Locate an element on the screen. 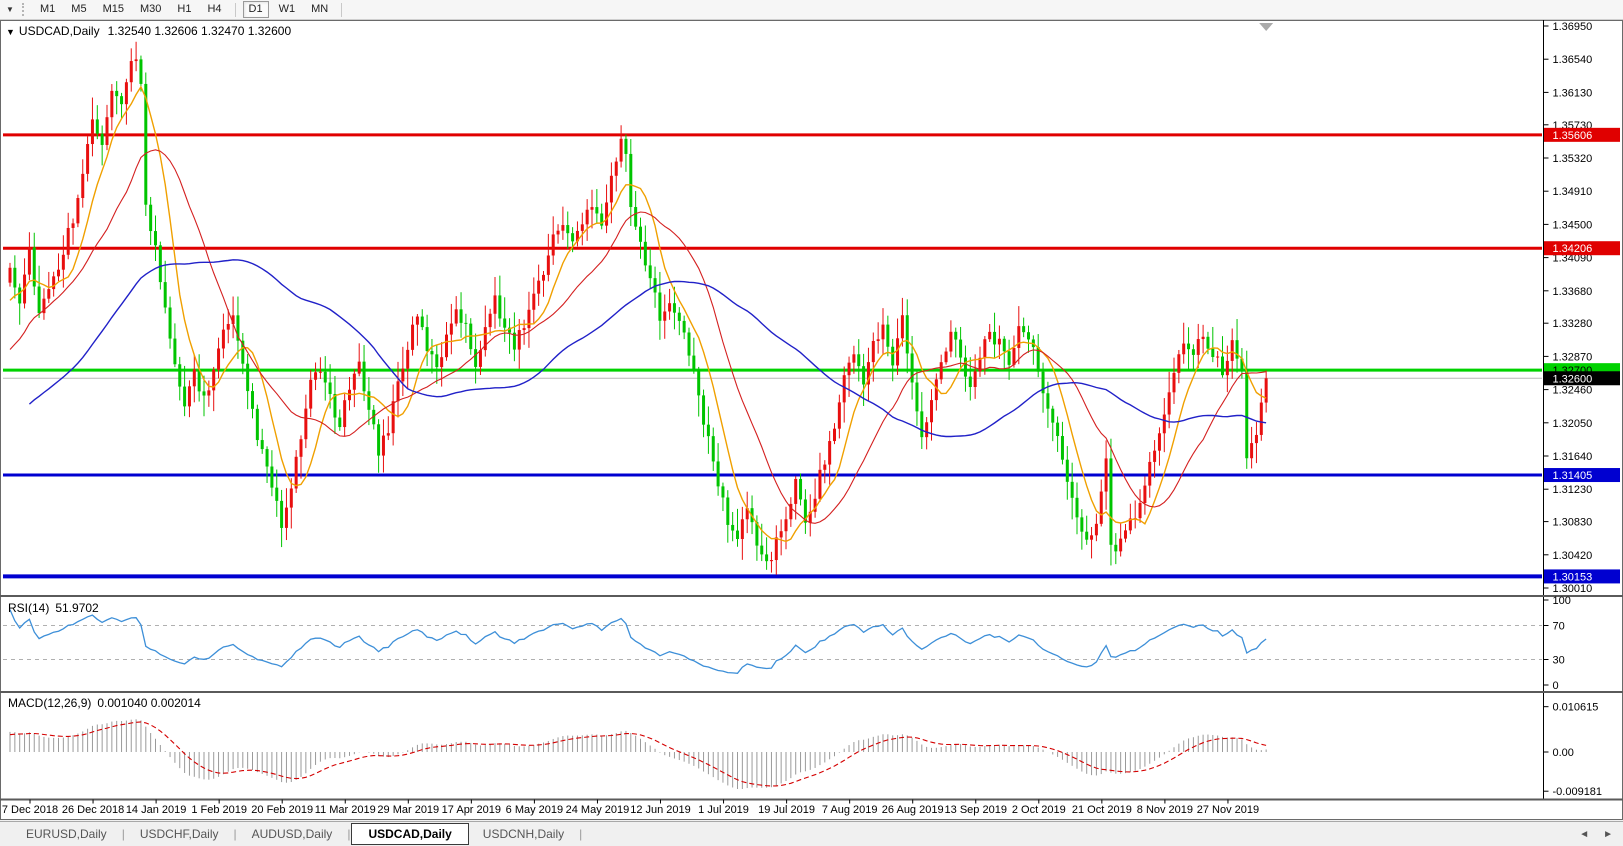  price-level-badge: 1.32600 is located at coordinates (1573, 379).